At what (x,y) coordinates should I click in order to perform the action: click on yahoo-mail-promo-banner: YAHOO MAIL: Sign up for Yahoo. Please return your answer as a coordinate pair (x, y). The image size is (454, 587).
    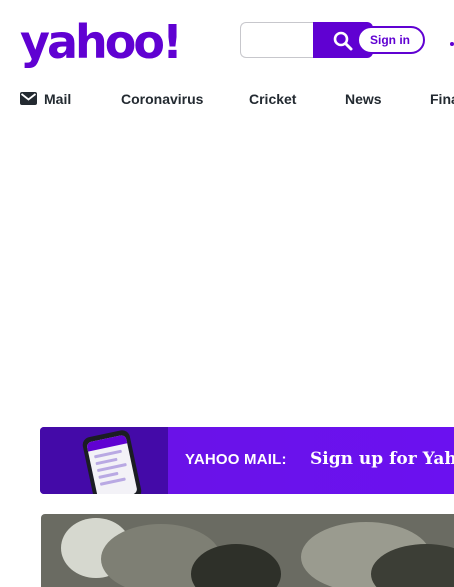
    Looking at the image, I should click on (247, 460).